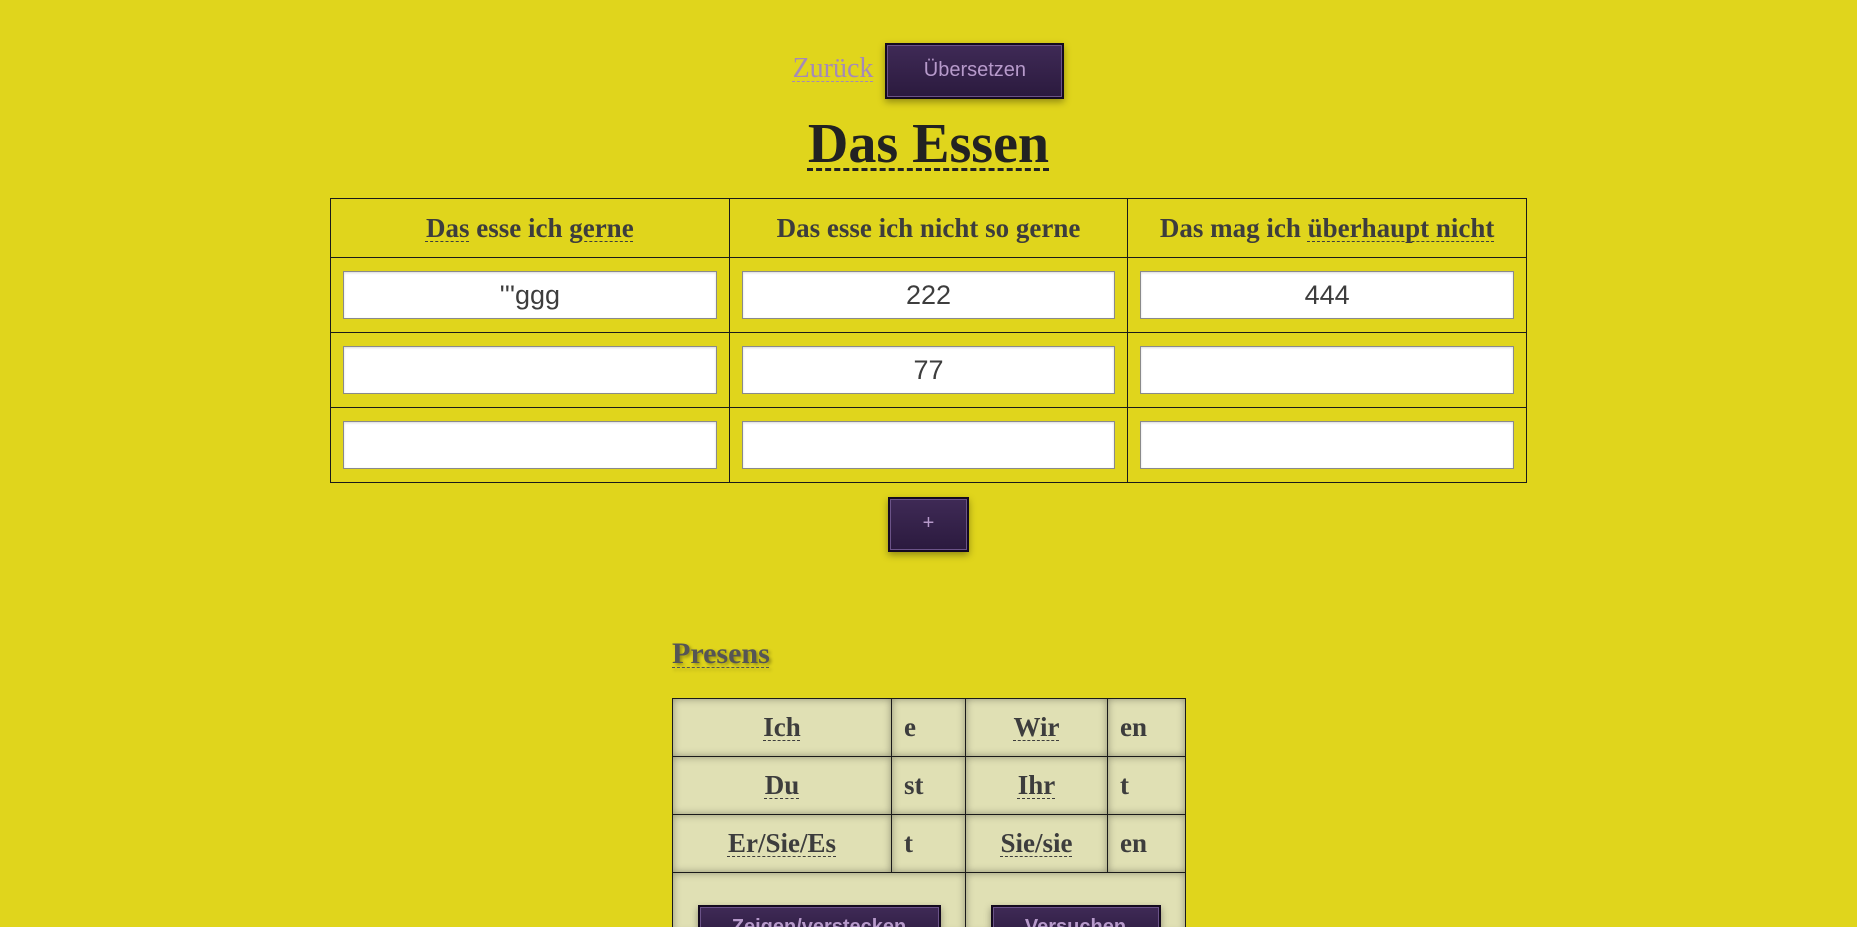 This screenshot has height=927, width=1857. Describe the element at coordinates (1401, 227) in the screenshot. I see `header-dislike-word: überhaupt nicht` at that location.